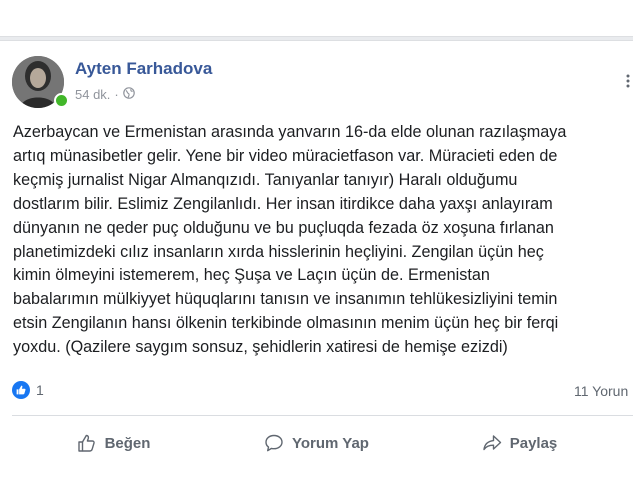 The height and width of the screenshot is (501, 633). I want to click on reaction-count: 1, so click(40, 390).